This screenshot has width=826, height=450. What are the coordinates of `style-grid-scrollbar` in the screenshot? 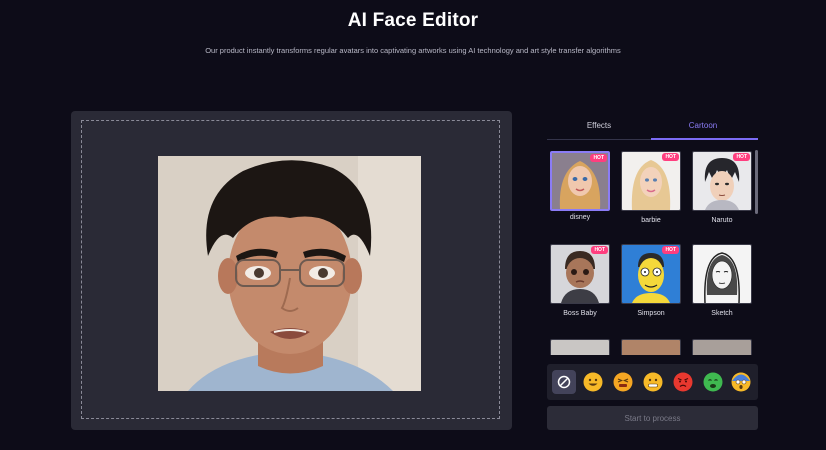 It's located at (756, 182).